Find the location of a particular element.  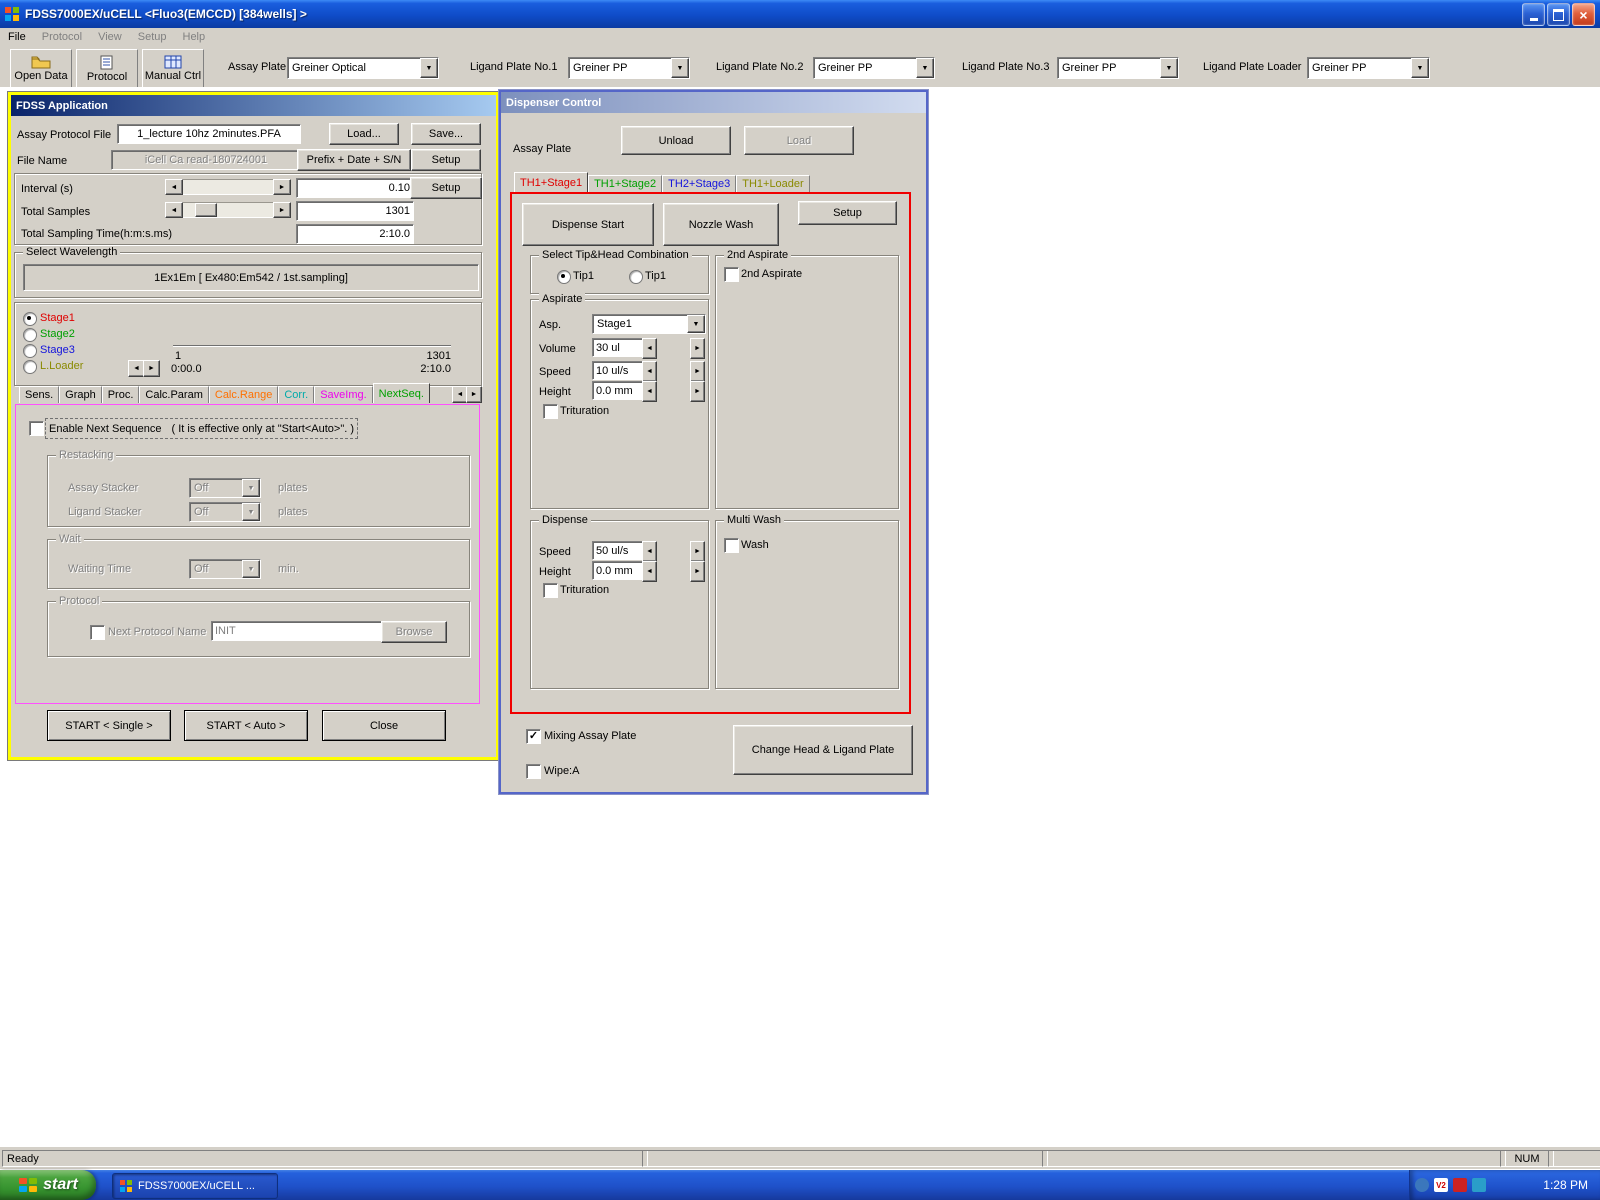

tab-calc-param: Calc.Param is located at coordinates (174, 394).